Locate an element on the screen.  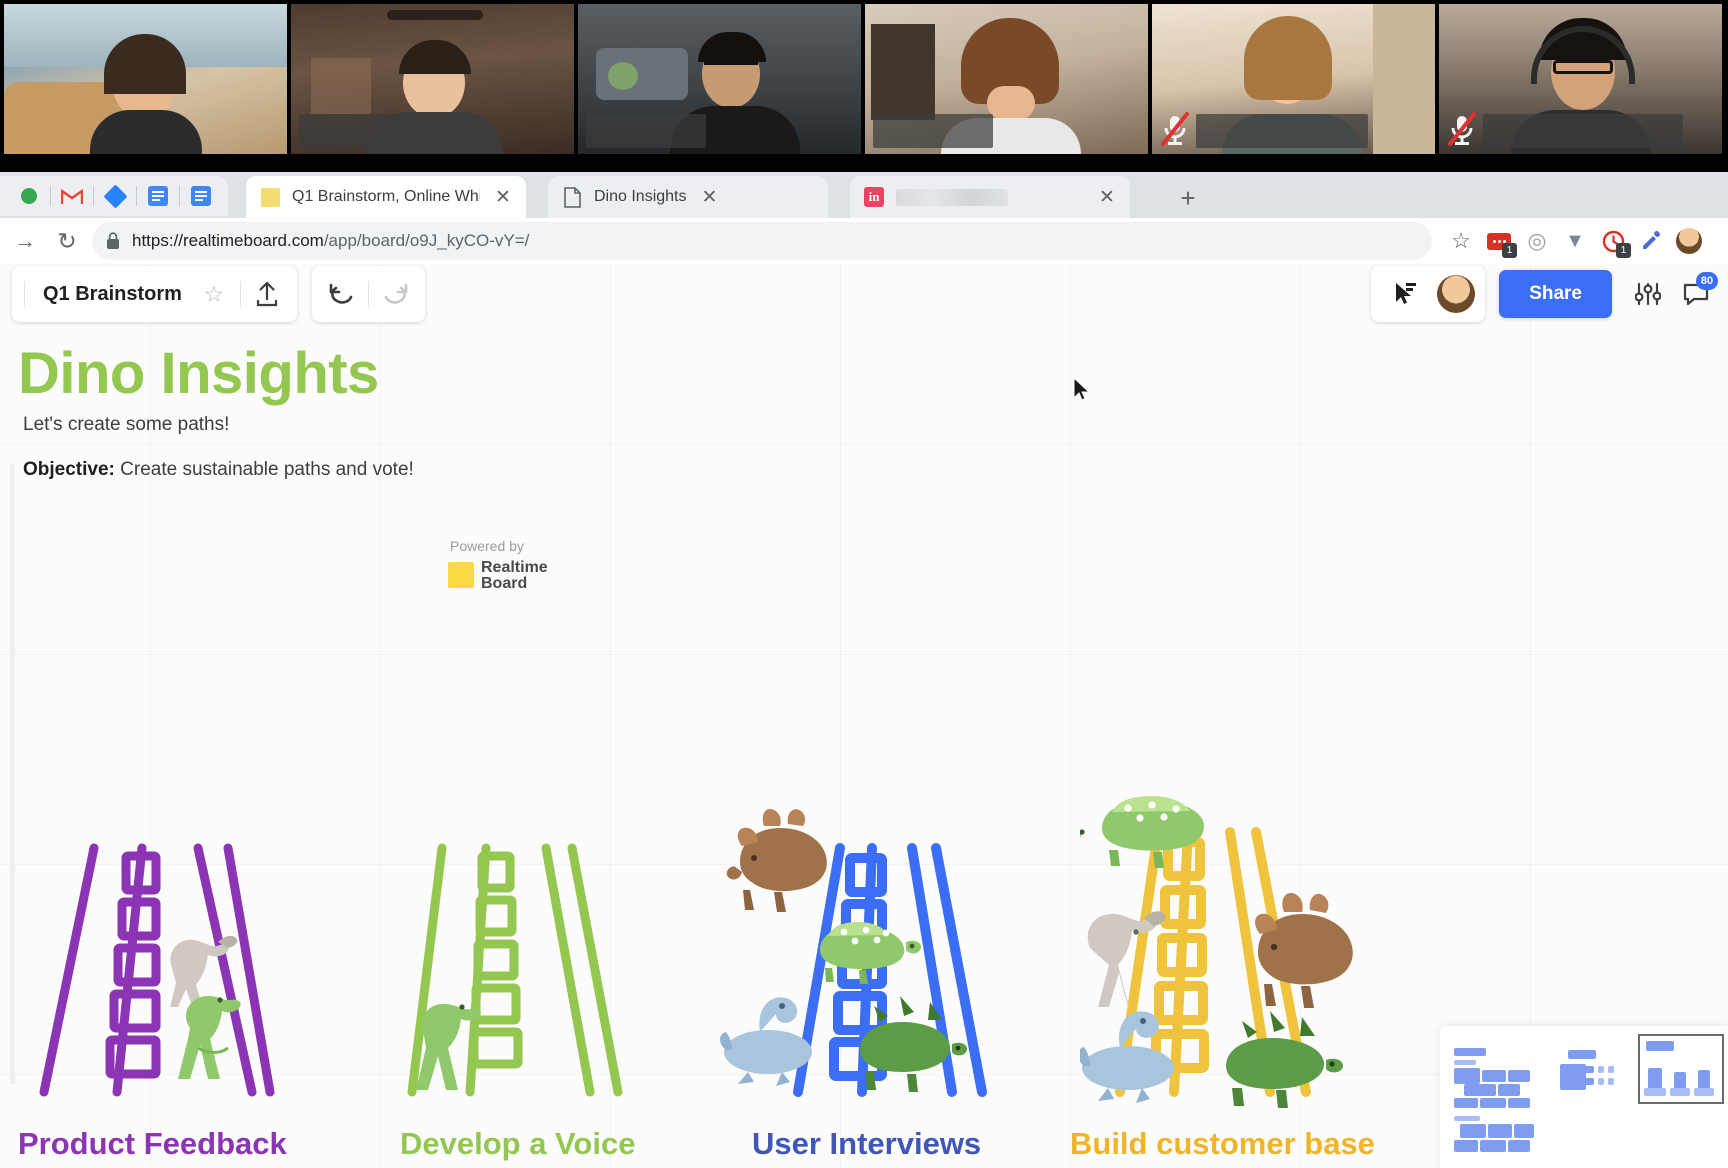
objective-text: Create sustainable paths and vote! is located at coordinates (264, 469).